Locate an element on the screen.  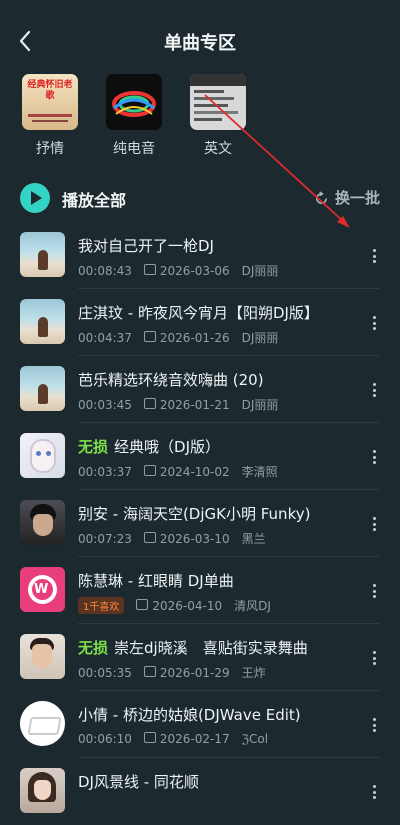
song-row: 我对自己开了一枪DJ 00:08:43 2026-03-06 DJ丽丽 is located at coordinates (200, 255).